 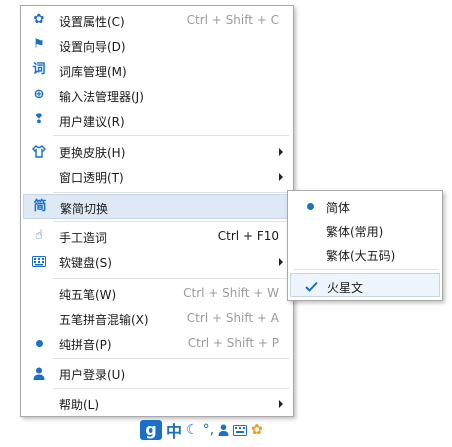 What do you see at coordinates (157, 403) in the screenshot?
I see `menu-item-help: 帮助(L)` at bounding box center [157, 403].